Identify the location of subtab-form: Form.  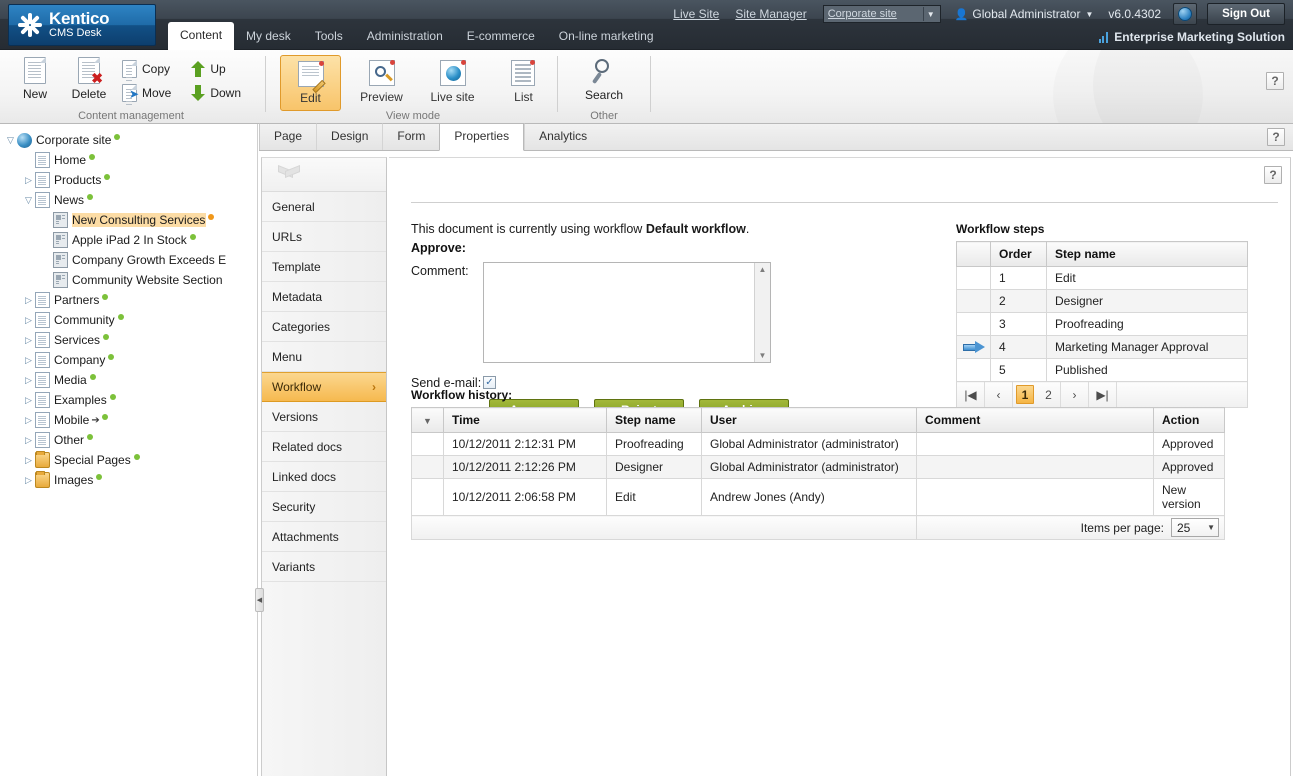
(410, 136).